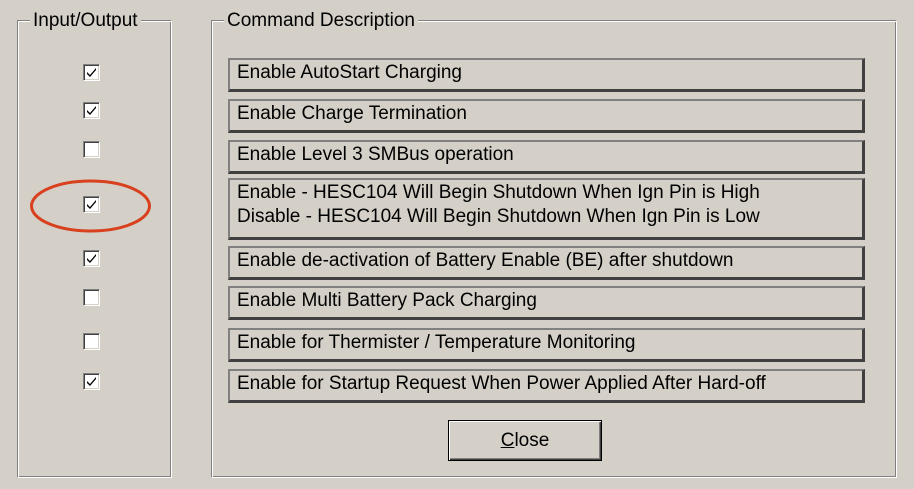 The image size is (914, 489). What do you see at coordinates (91, 341) in the screenshot?
I see `thermister-monitoring-checkbox` at bounding box center [91, 341].